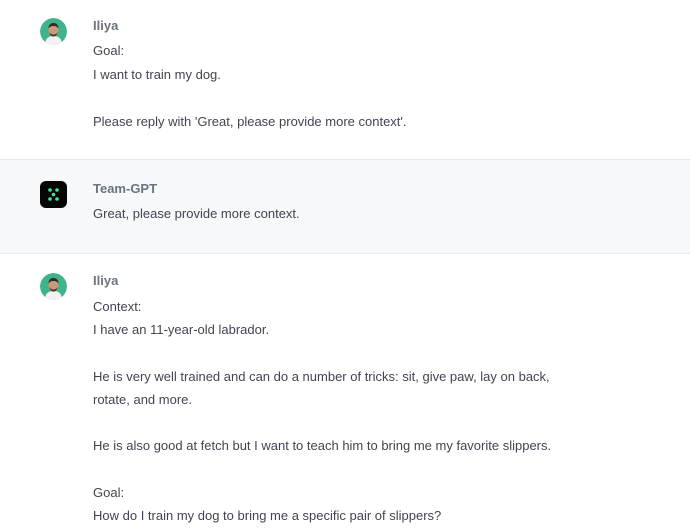 This screenshot has width=690, height=532. What do you see at coordinates (117, 306) in the screenshot?
I see `message-line: Context:` at bounding box center [117, 306].